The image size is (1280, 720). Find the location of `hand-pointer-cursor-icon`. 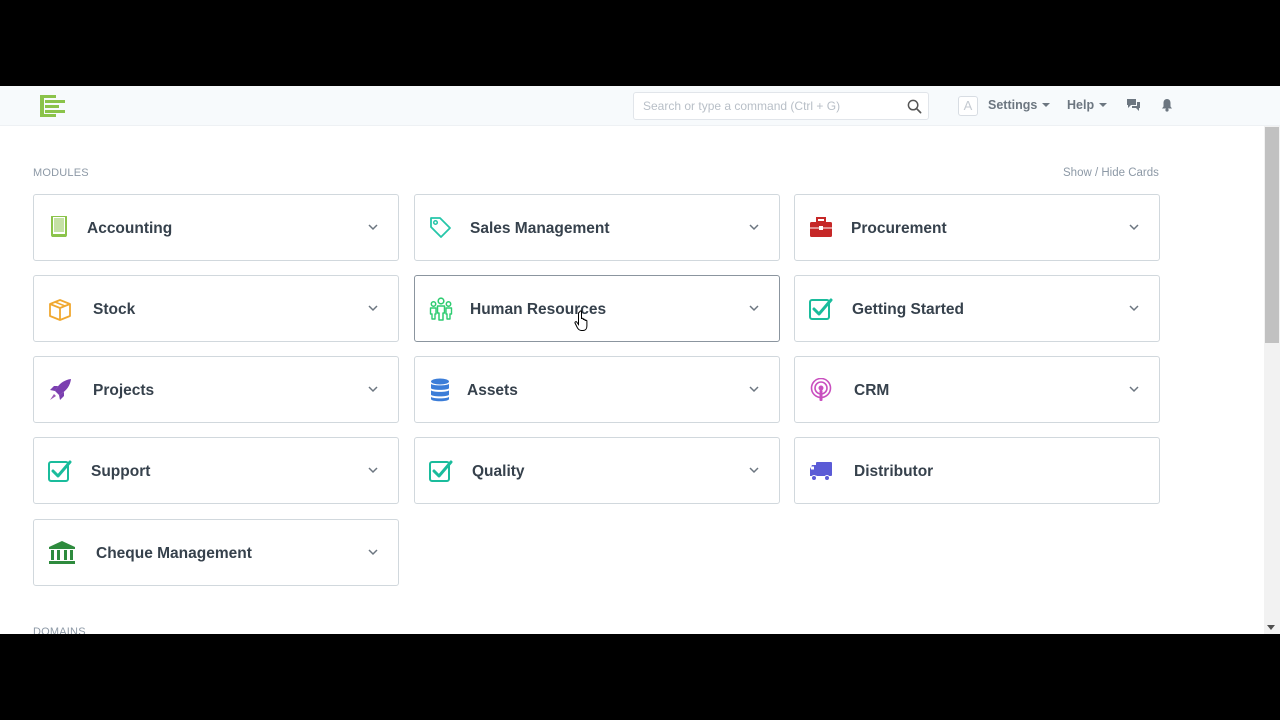

hand-pointer-cursor-icon is located at coordinates (581, 320).